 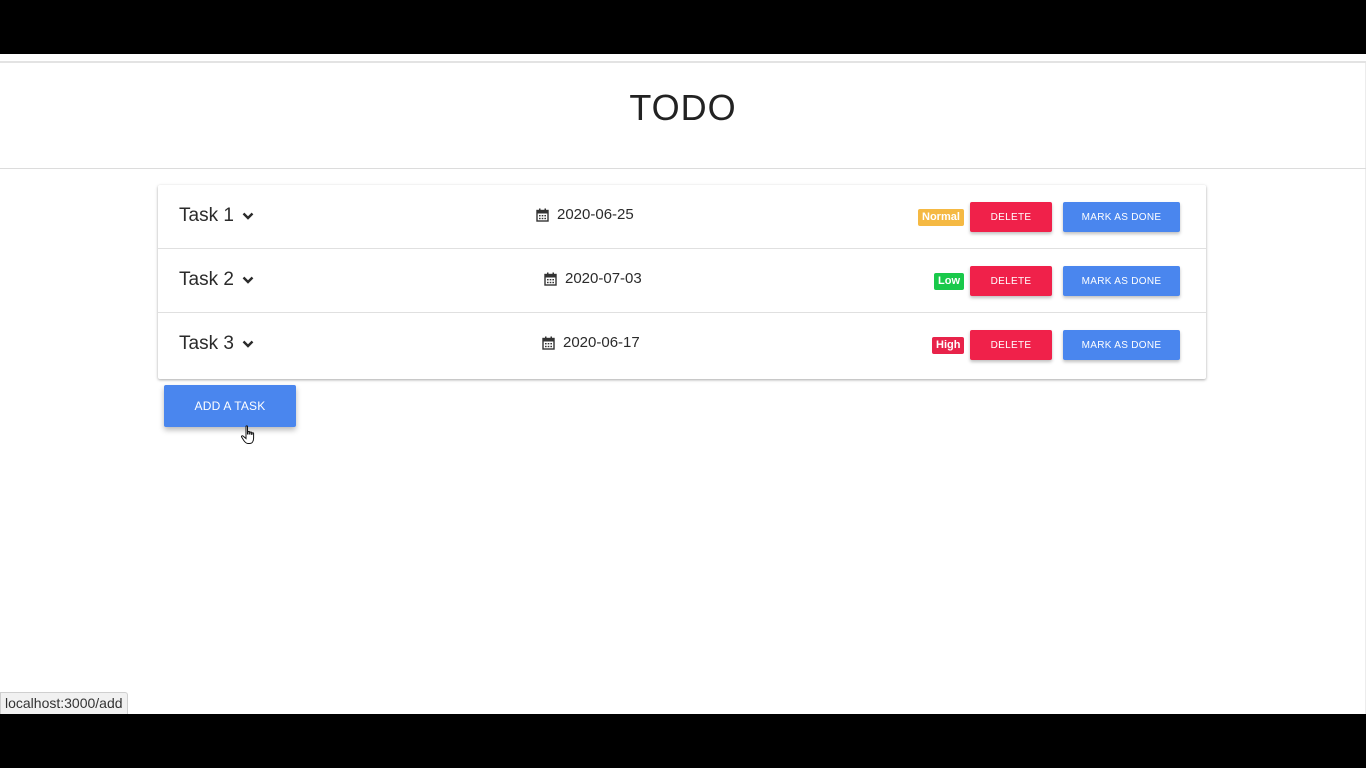 What do you see at coordinates (601, 342) in the screenshot?
I see `task-date-text: 2020-06-17` at bounding box center [601, 342].